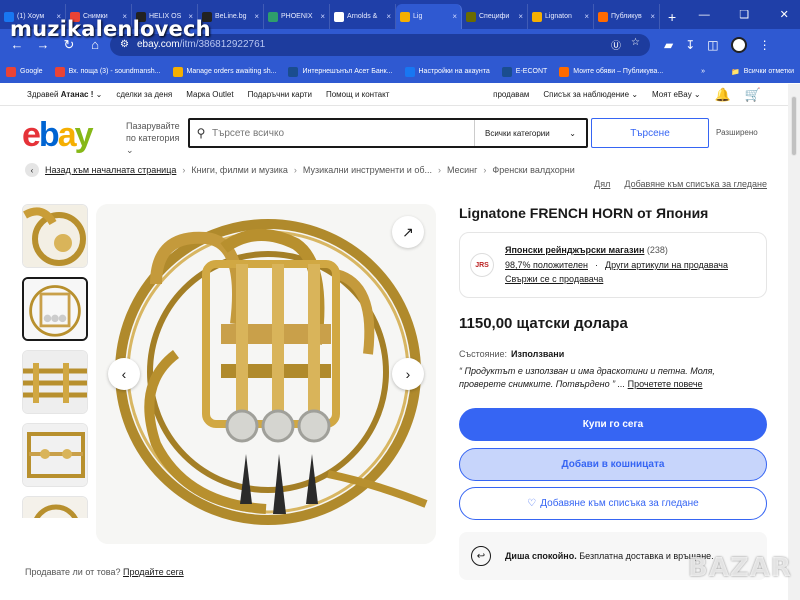  What do you see at coordinates (124, 374) in the screenshot?
I see `previous-image-button: ‹` at bounding box center [124, 374].